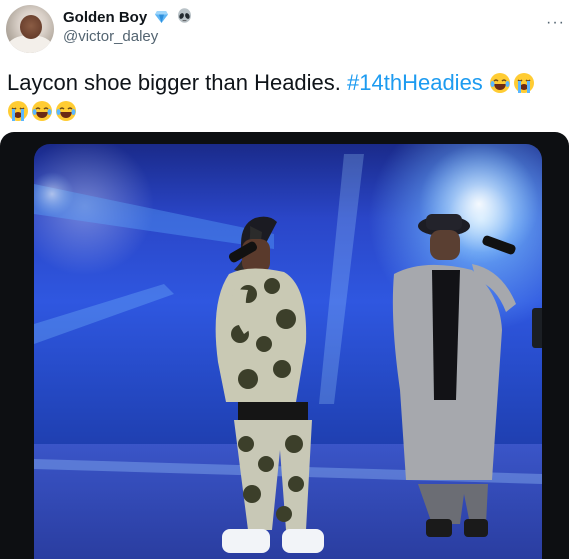 The width and height of the screenshot is (569, 559). I want to click on blue-diamond-icon, so click(161, 19).